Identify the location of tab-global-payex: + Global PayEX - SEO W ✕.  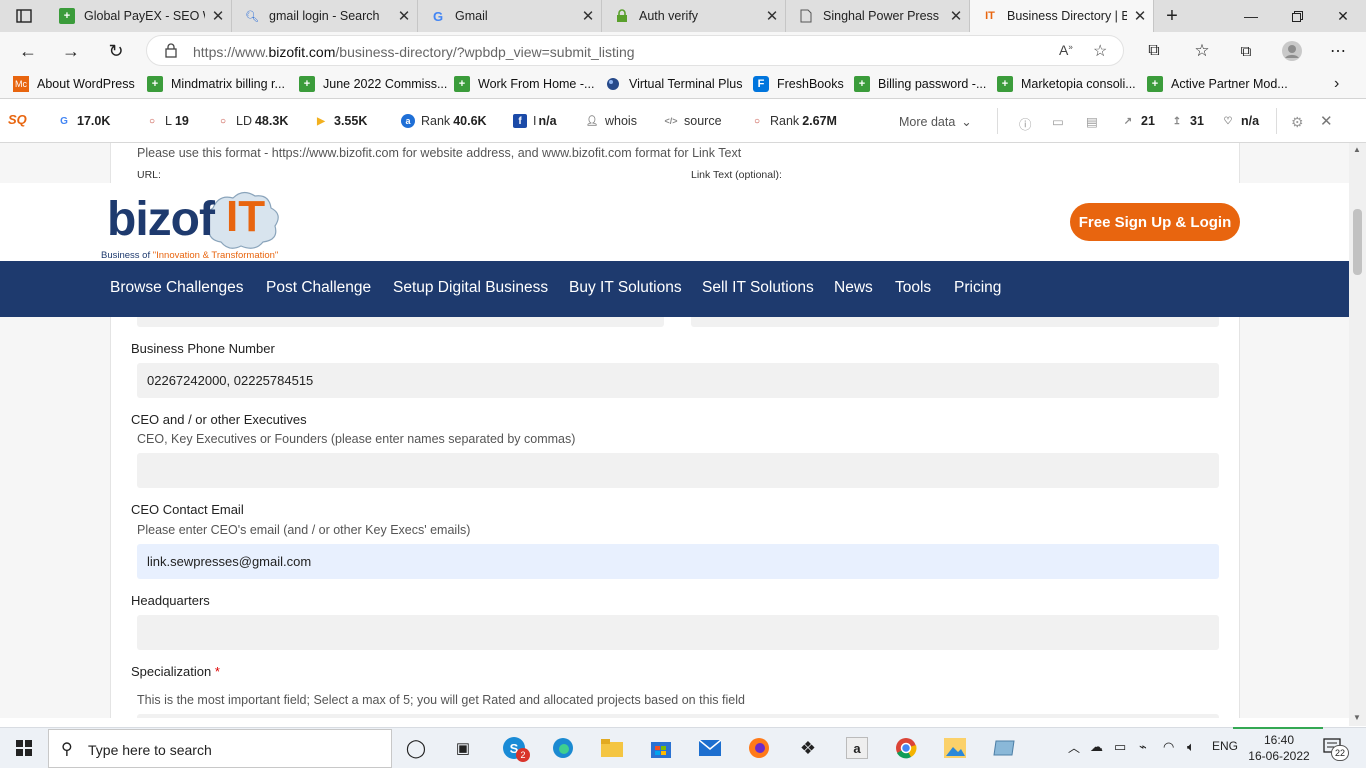
(139, 16).